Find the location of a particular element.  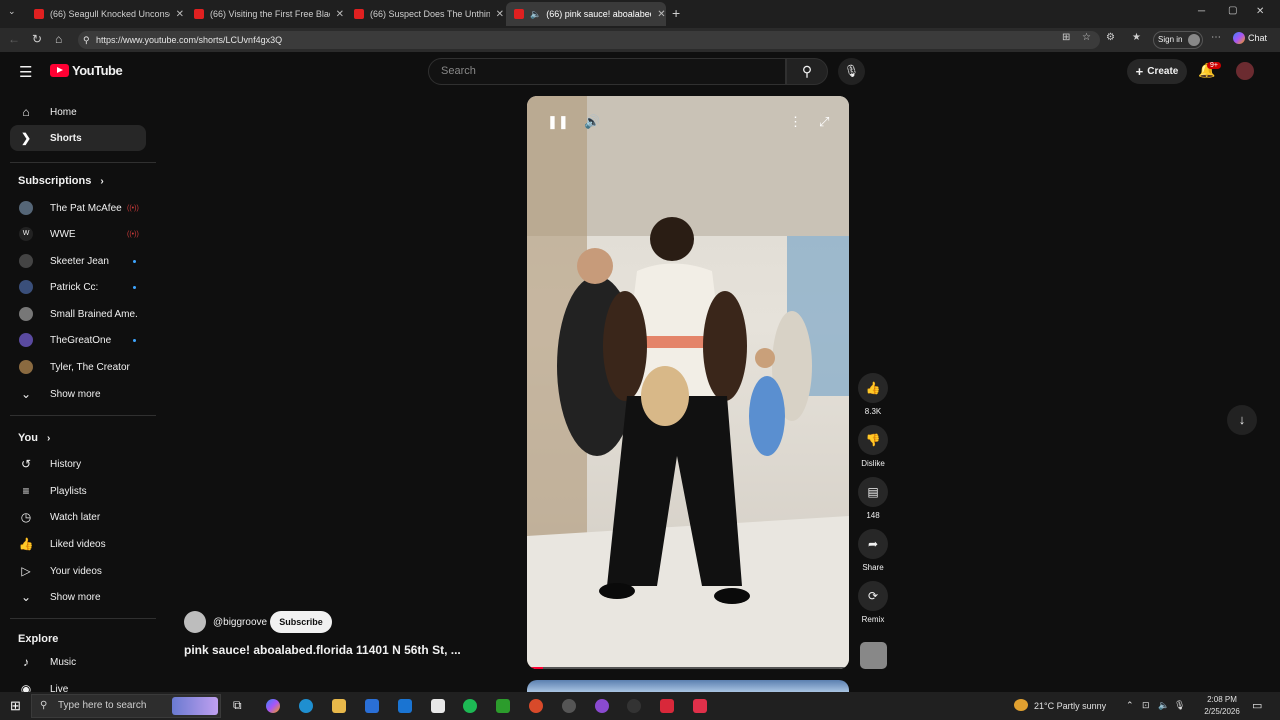

sidebar-subscription-item: Patrick Cc: is located at coordinates (78, 287).